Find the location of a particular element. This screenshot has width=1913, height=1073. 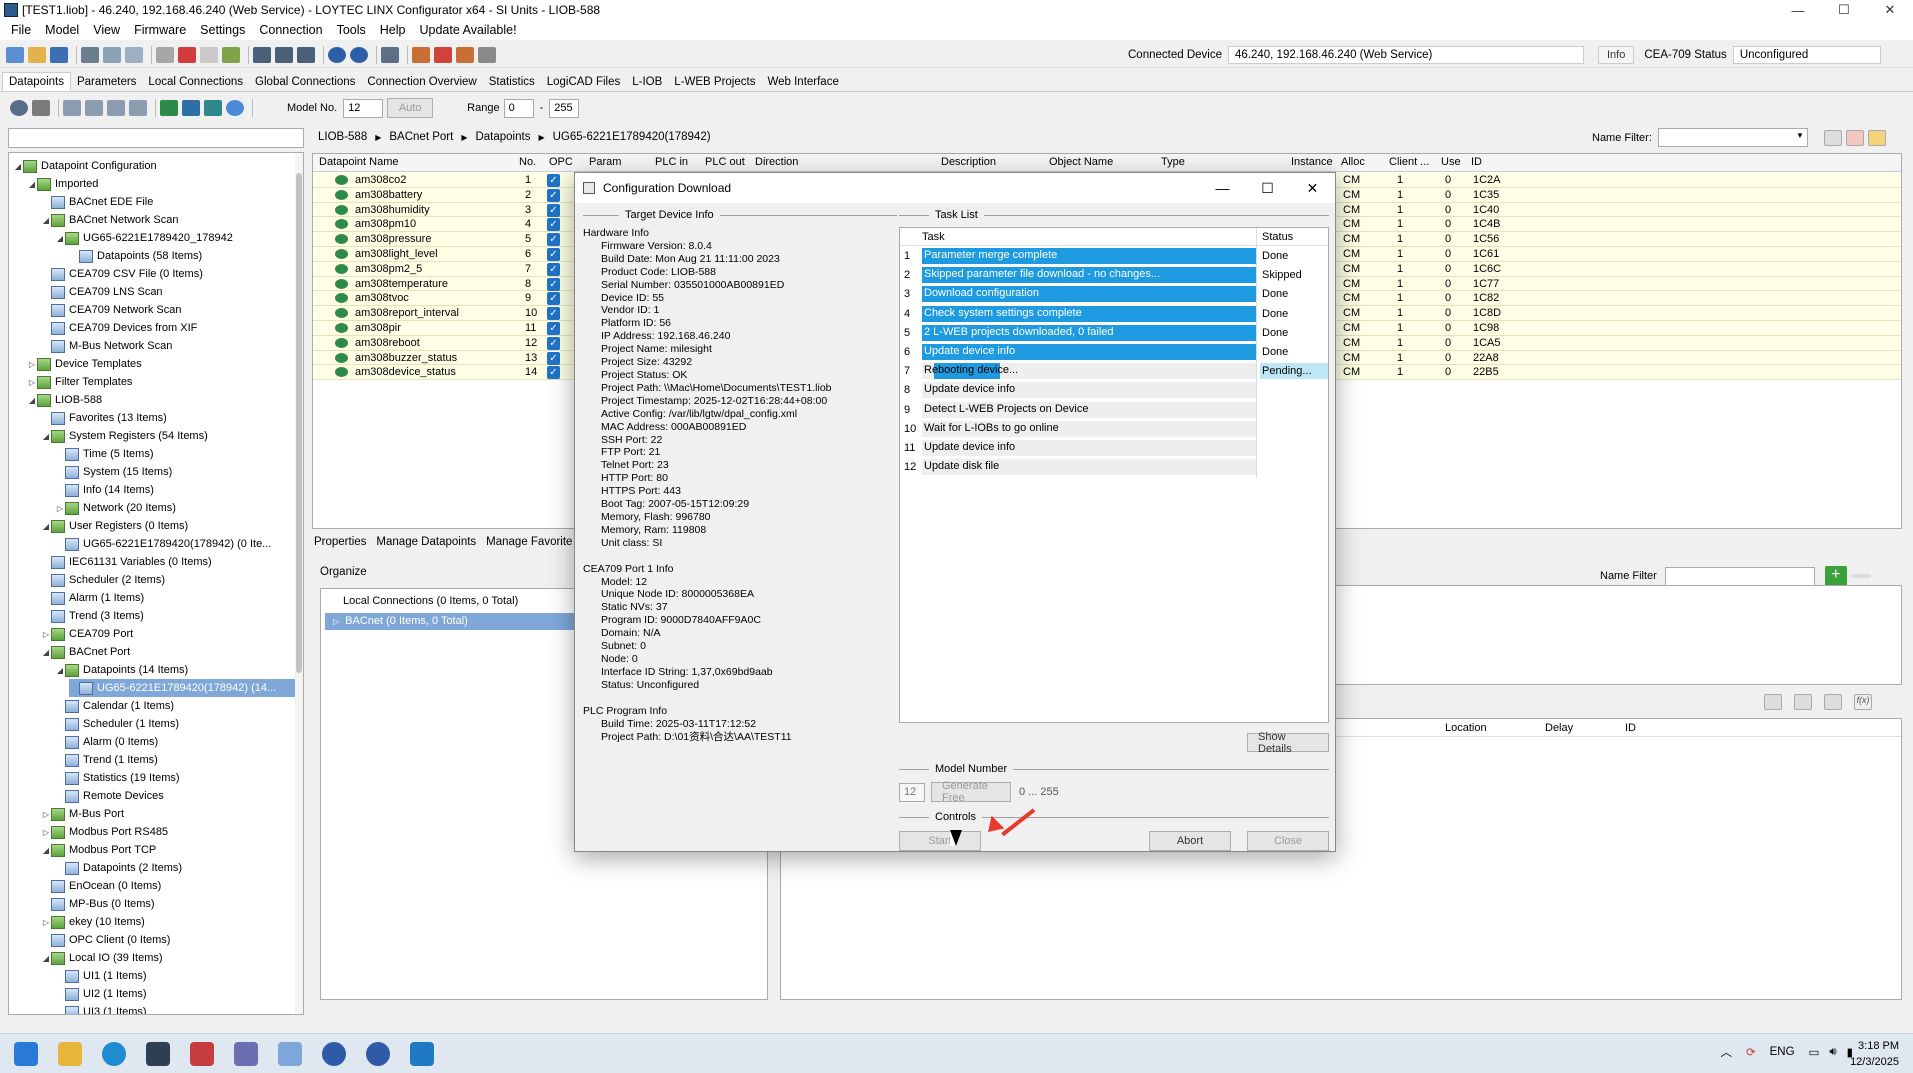

tree-node: ◢ Datapoint Configuration is located at coordinates (85, 166).